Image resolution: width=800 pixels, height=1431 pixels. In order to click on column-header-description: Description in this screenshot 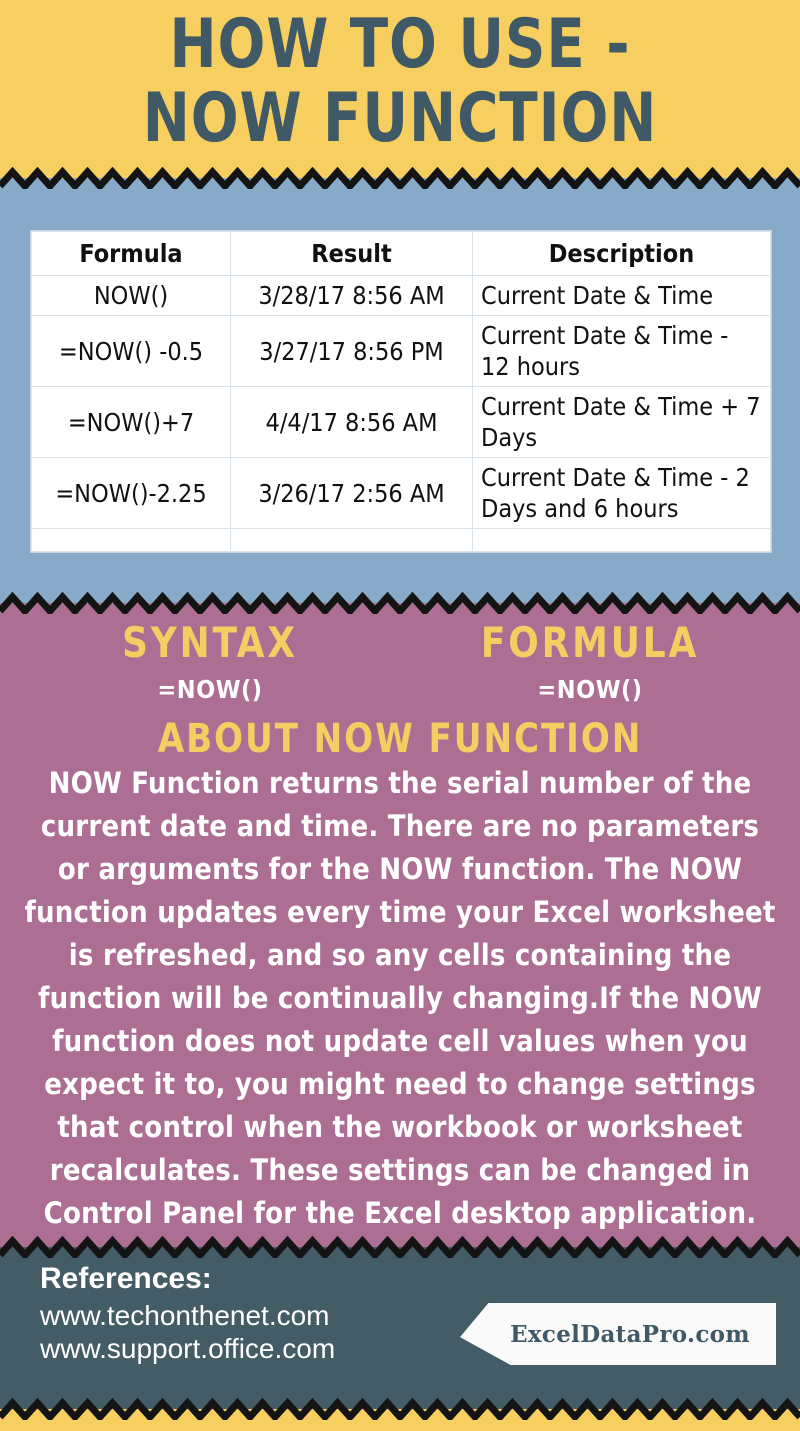, I will do `click(621, 253)`.